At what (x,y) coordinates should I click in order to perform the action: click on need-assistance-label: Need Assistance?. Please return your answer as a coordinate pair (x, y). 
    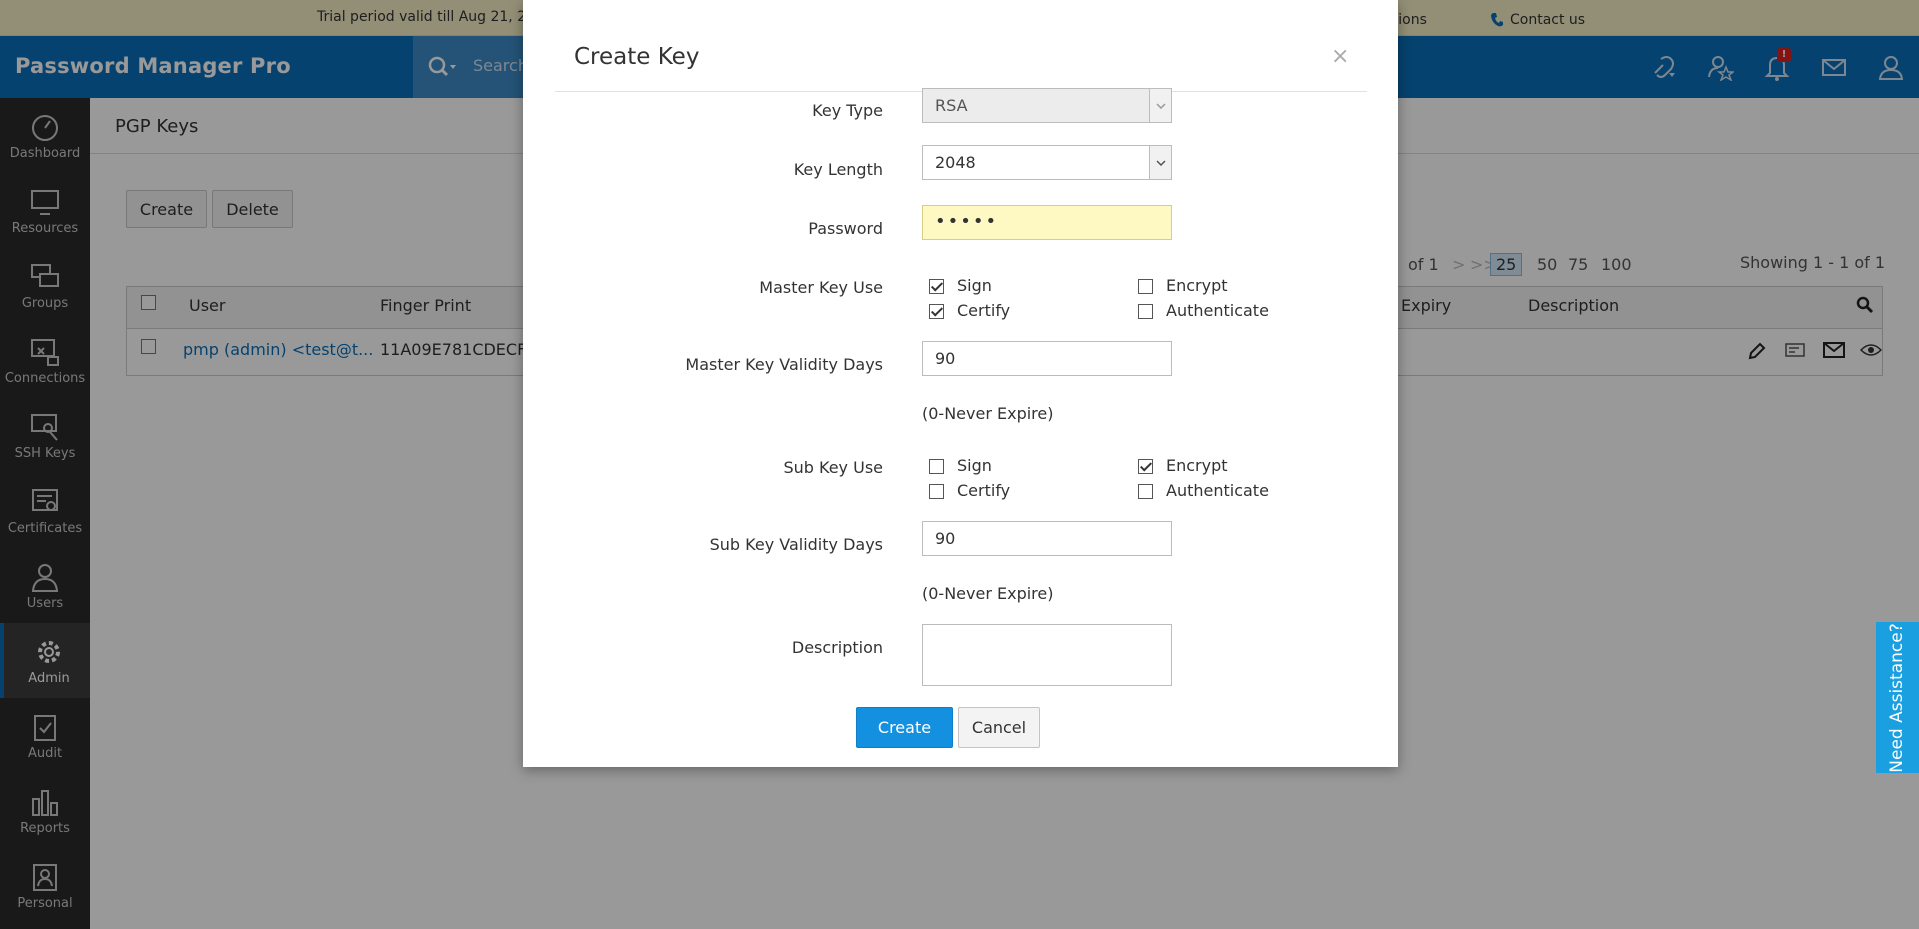
    Looking at the image, I should click on (1897, 698).